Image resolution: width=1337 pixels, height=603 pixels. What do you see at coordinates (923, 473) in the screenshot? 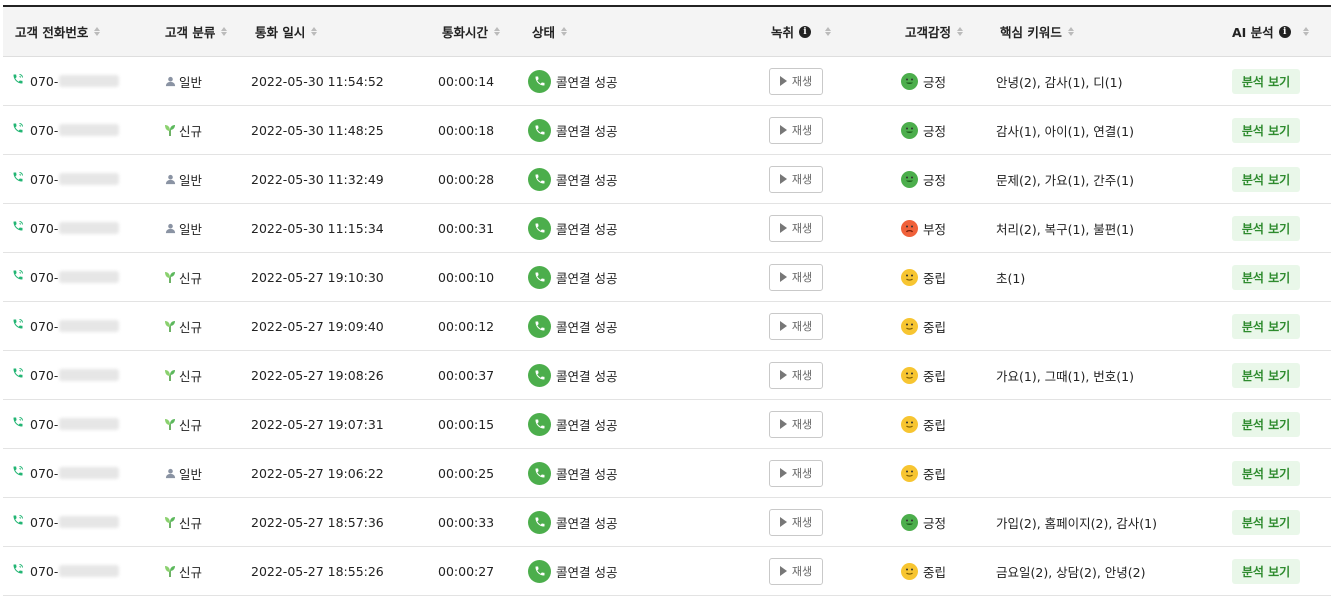
I see `emotion-cell: 중립` at bounding box center [923, 473].